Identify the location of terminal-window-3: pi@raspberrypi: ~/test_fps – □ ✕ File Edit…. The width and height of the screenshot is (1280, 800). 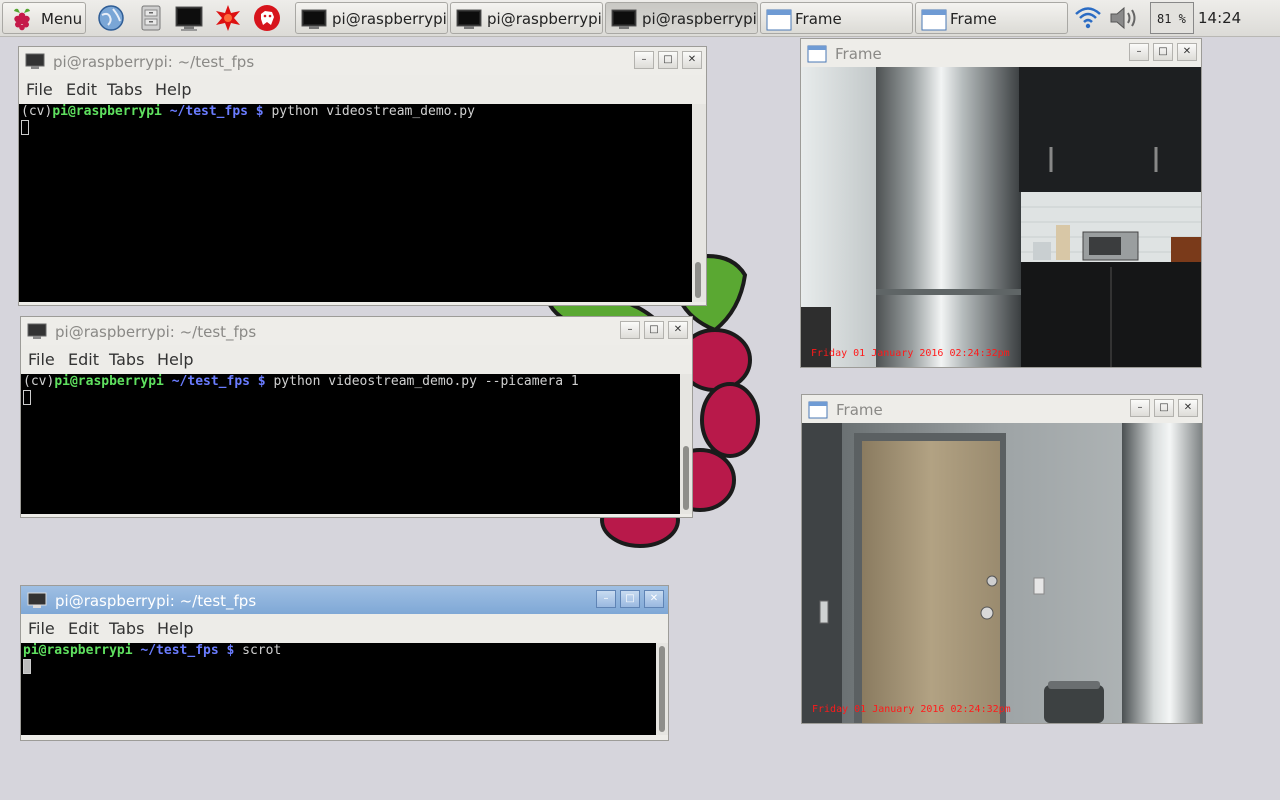
(344, 663).